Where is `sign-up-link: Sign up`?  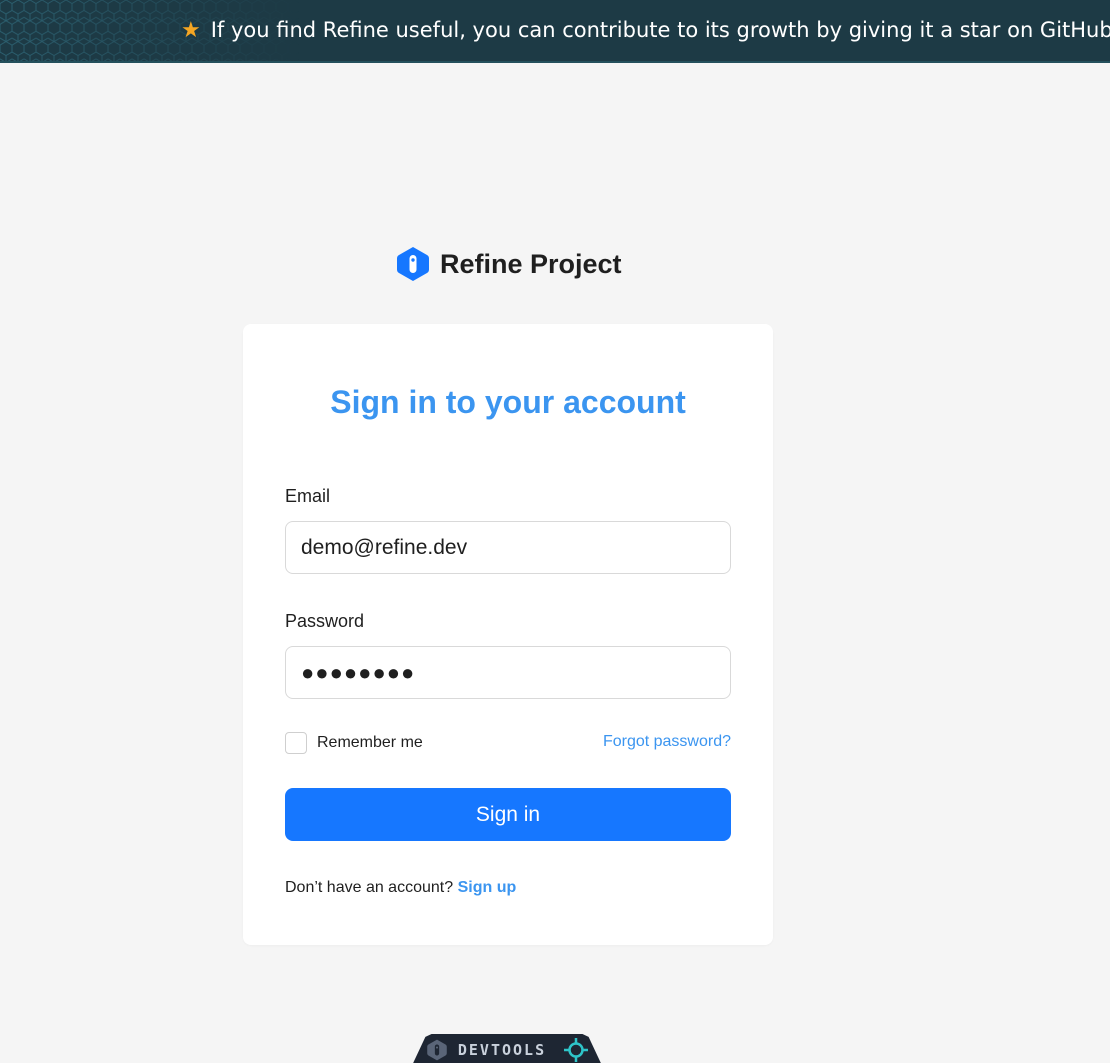 sign-up-link: Sign up is located at coordinates (487, 887).